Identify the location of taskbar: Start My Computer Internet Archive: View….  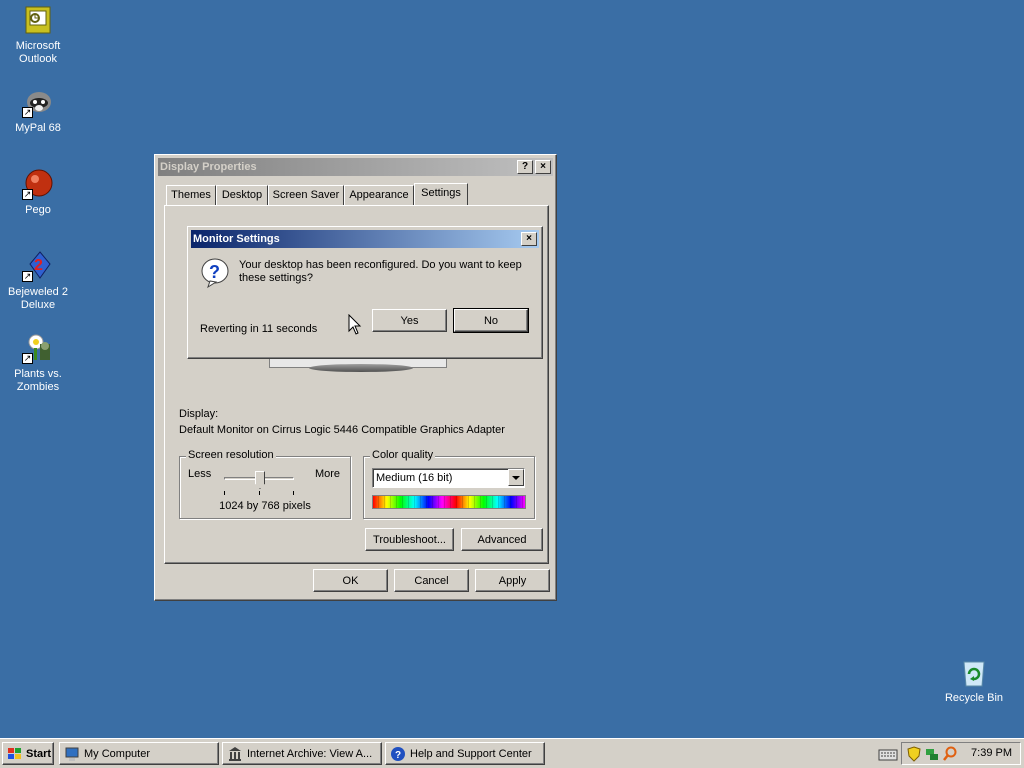
(512, 753).